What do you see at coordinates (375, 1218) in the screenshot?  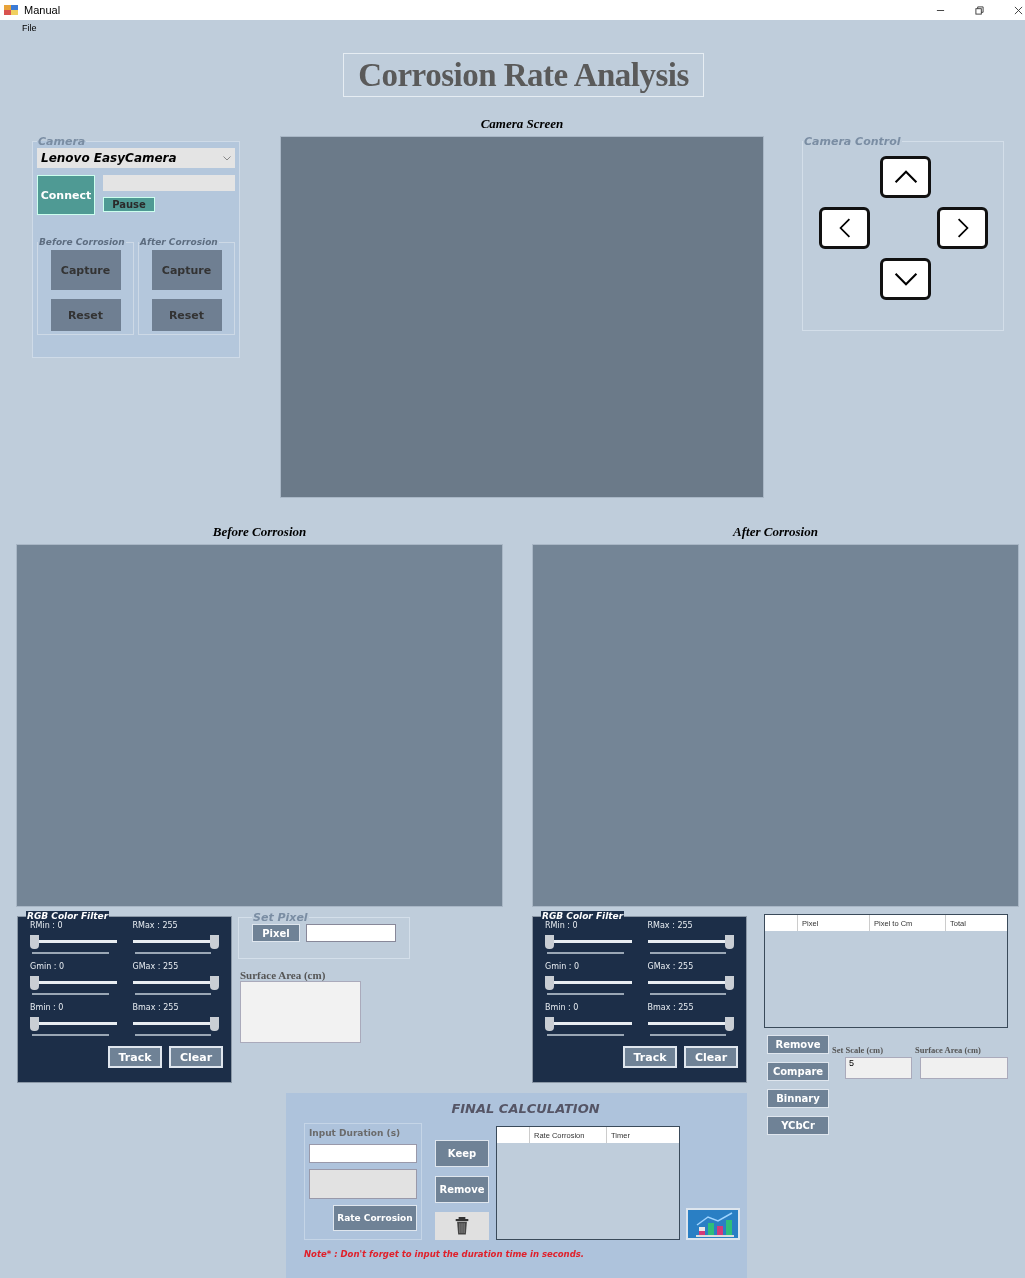 I see `rate-corrosion-button: Rate Corrosion` at bounding box center [375, 1218].